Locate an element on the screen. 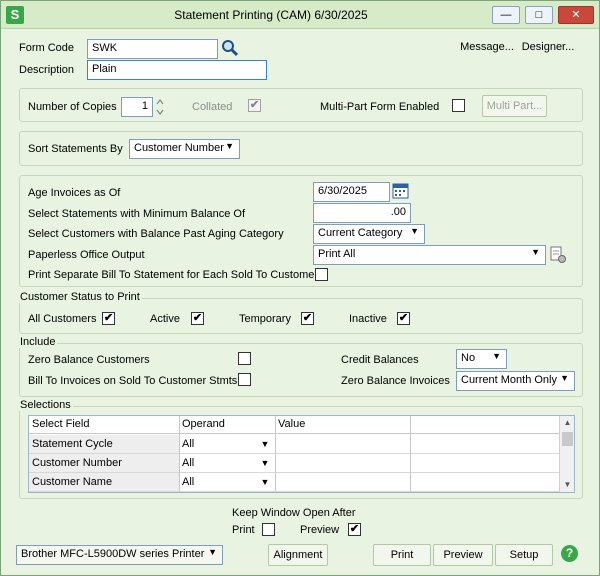 The image size is (600, 576). minimize-button: — is located at coordinates (506, 15).